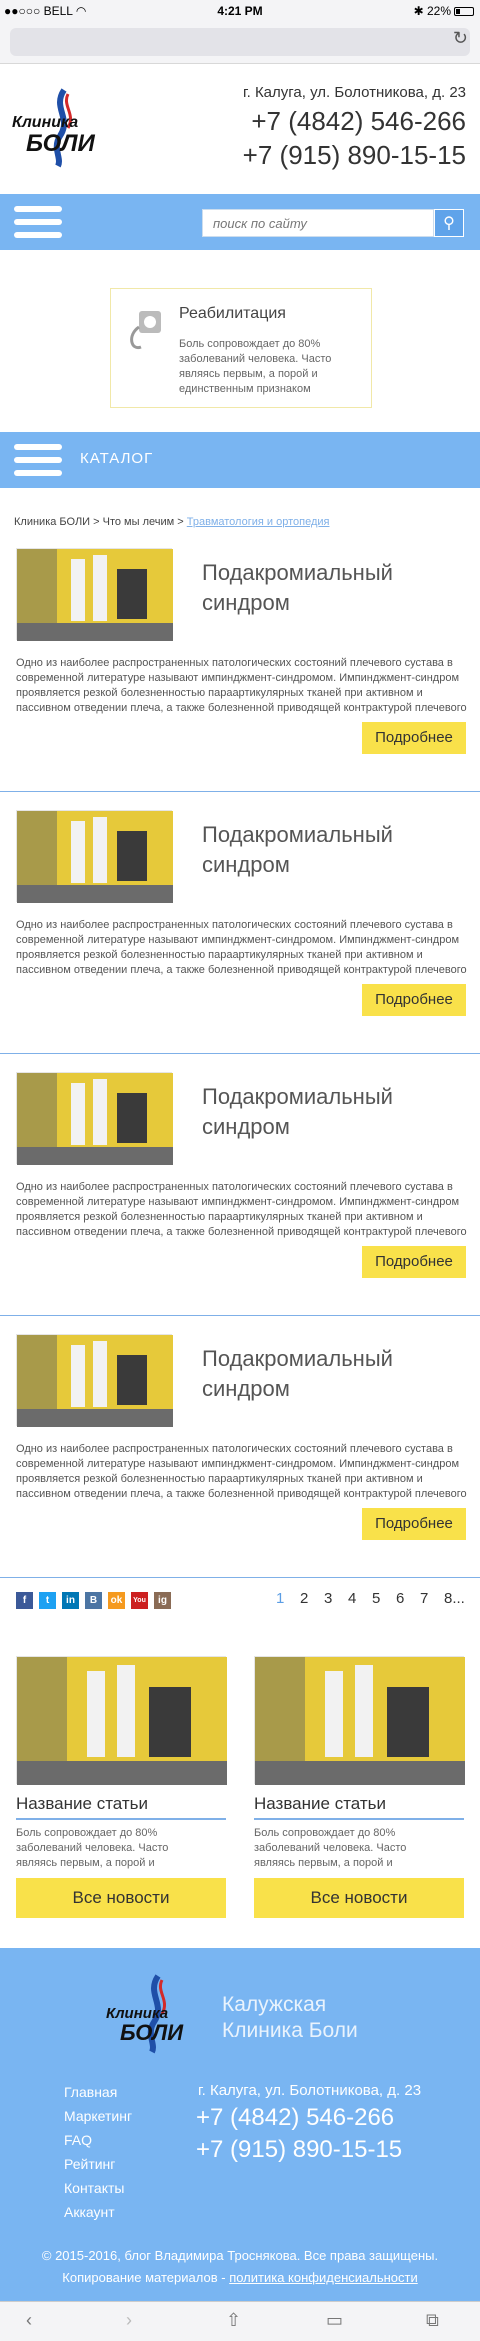  What do you see at coordinates (162, 1600) in the screenshot?
I see `instagram-icon: ig` at bounding box center [162, 1600].